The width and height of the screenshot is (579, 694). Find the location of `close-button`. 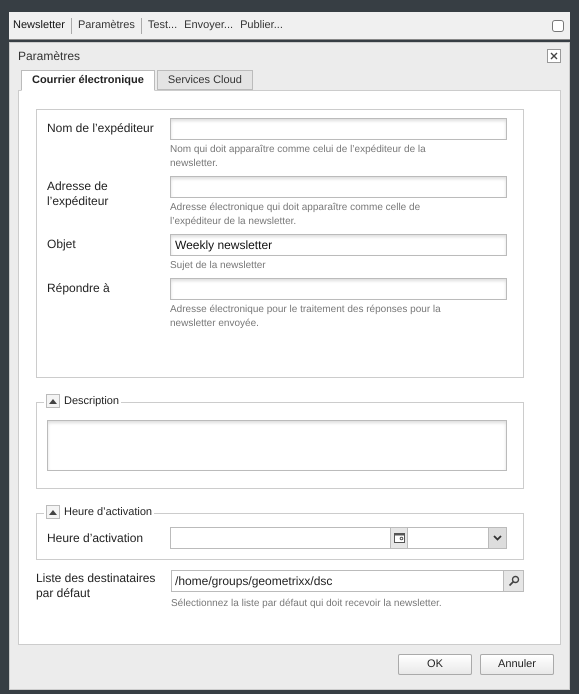

close-button is located at coordinates (554, 56).